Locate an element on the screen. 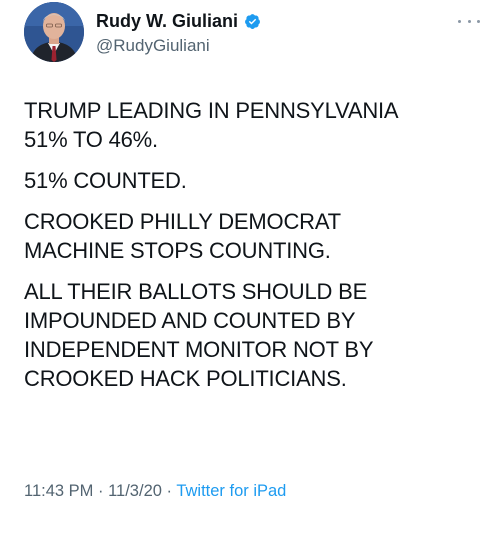  display-name-row: Rudy W. Giuliani is located at coordinates (178, 21).